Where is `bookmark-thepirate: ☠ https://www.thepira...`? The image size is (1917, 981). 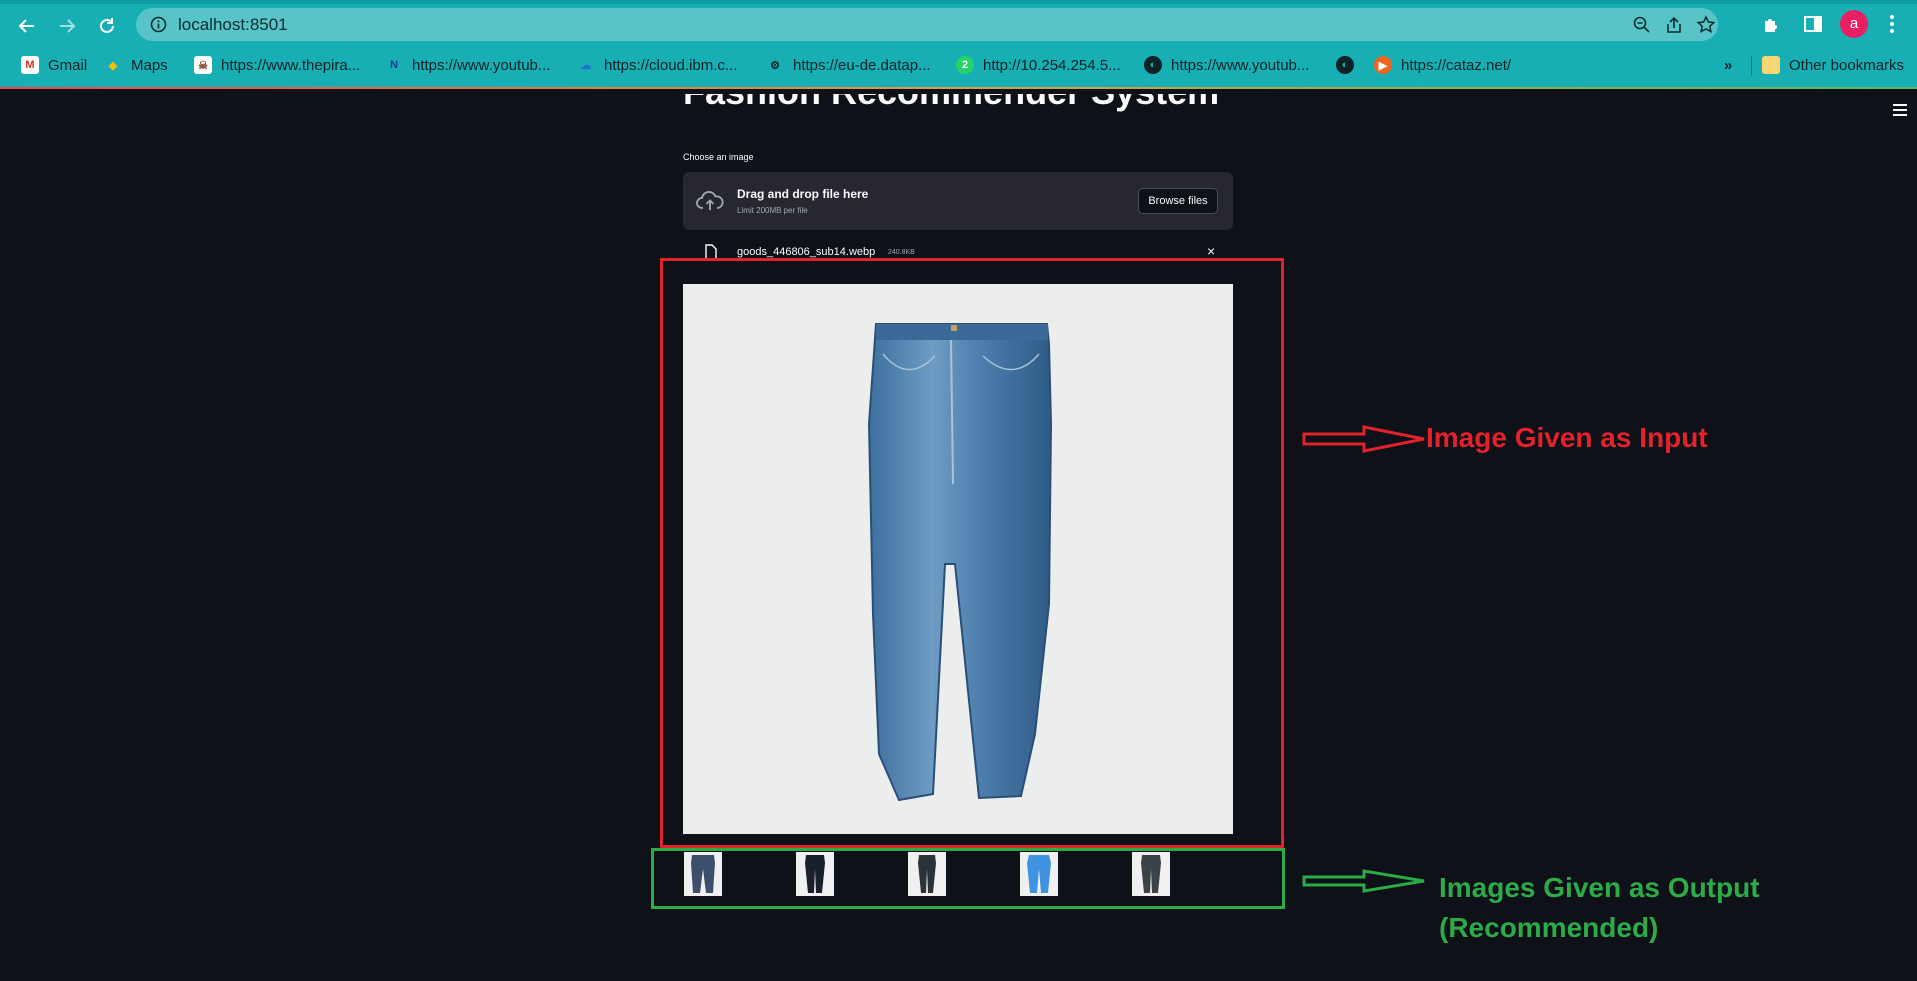
bookmark-thepirate: ☠ https://www.thepira... is located at coordinates (277, 65).